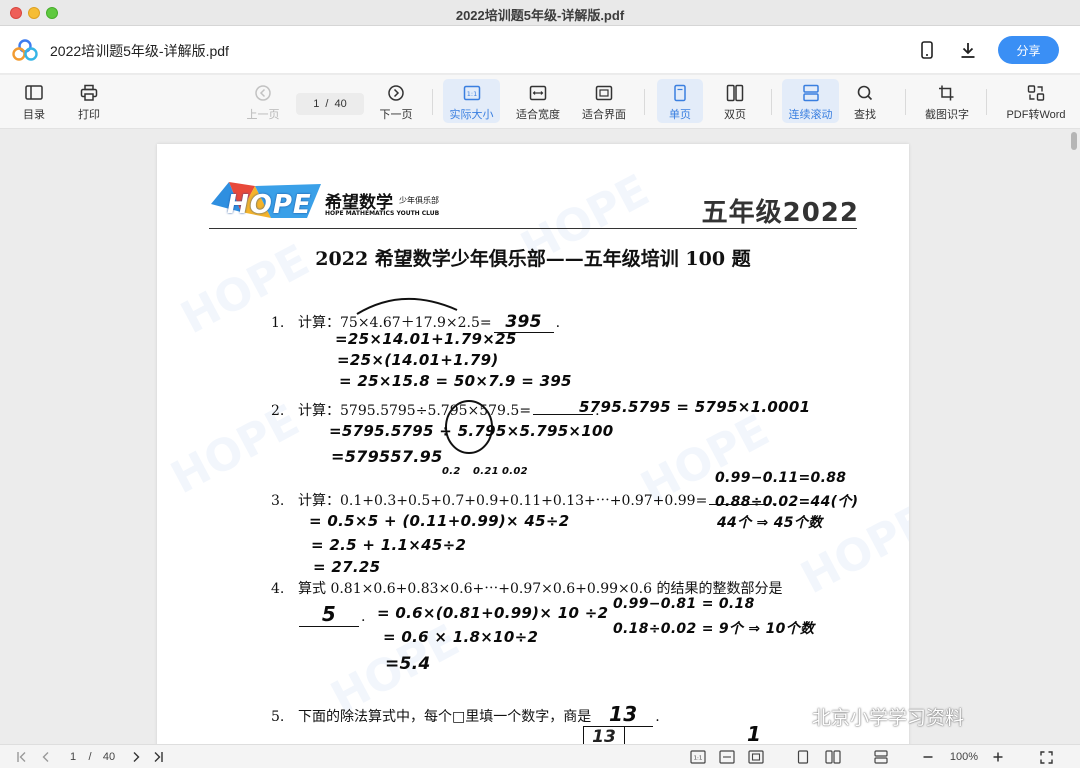 Image resolution: width=1080 pixels, height=768 pixels. I want to click on ocr-label: 截图识字, so click(947, 115).